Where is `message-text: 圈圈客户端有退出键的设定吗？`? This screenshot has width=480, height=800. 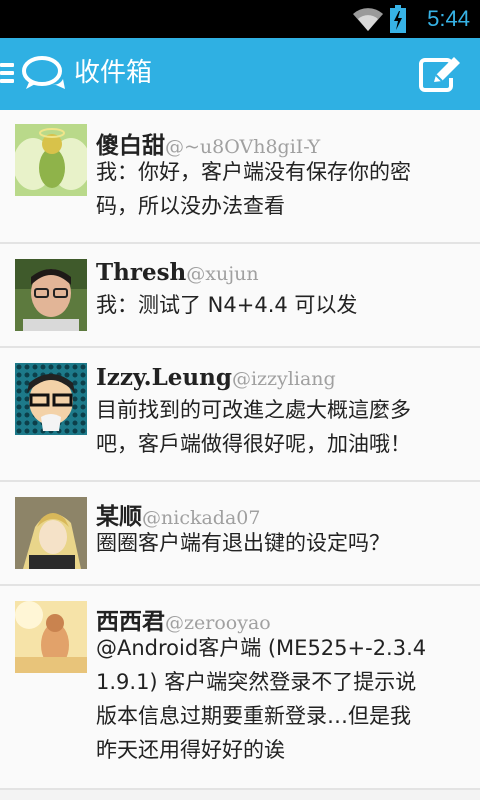
message-text: 圈圈客户端有退出键的设定吗？ is located at coordinates (281, 543).